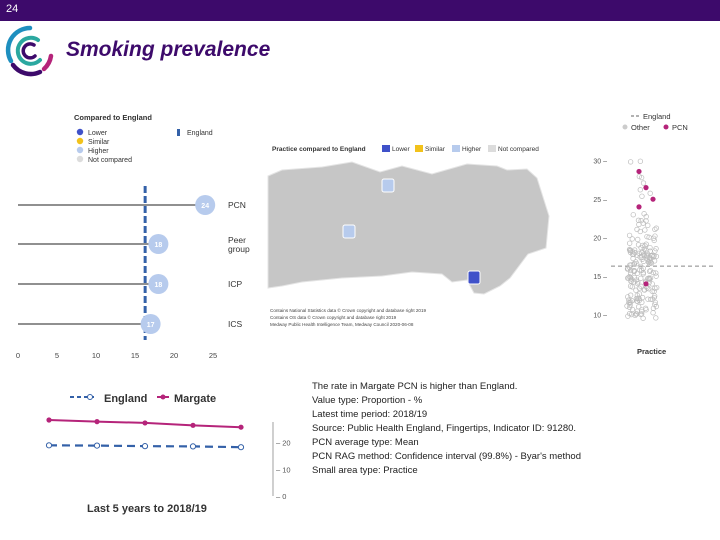 The width and height of the screenshot is (720, 540). I want to click on legend-higher-label: Higher, so click(98, 151).